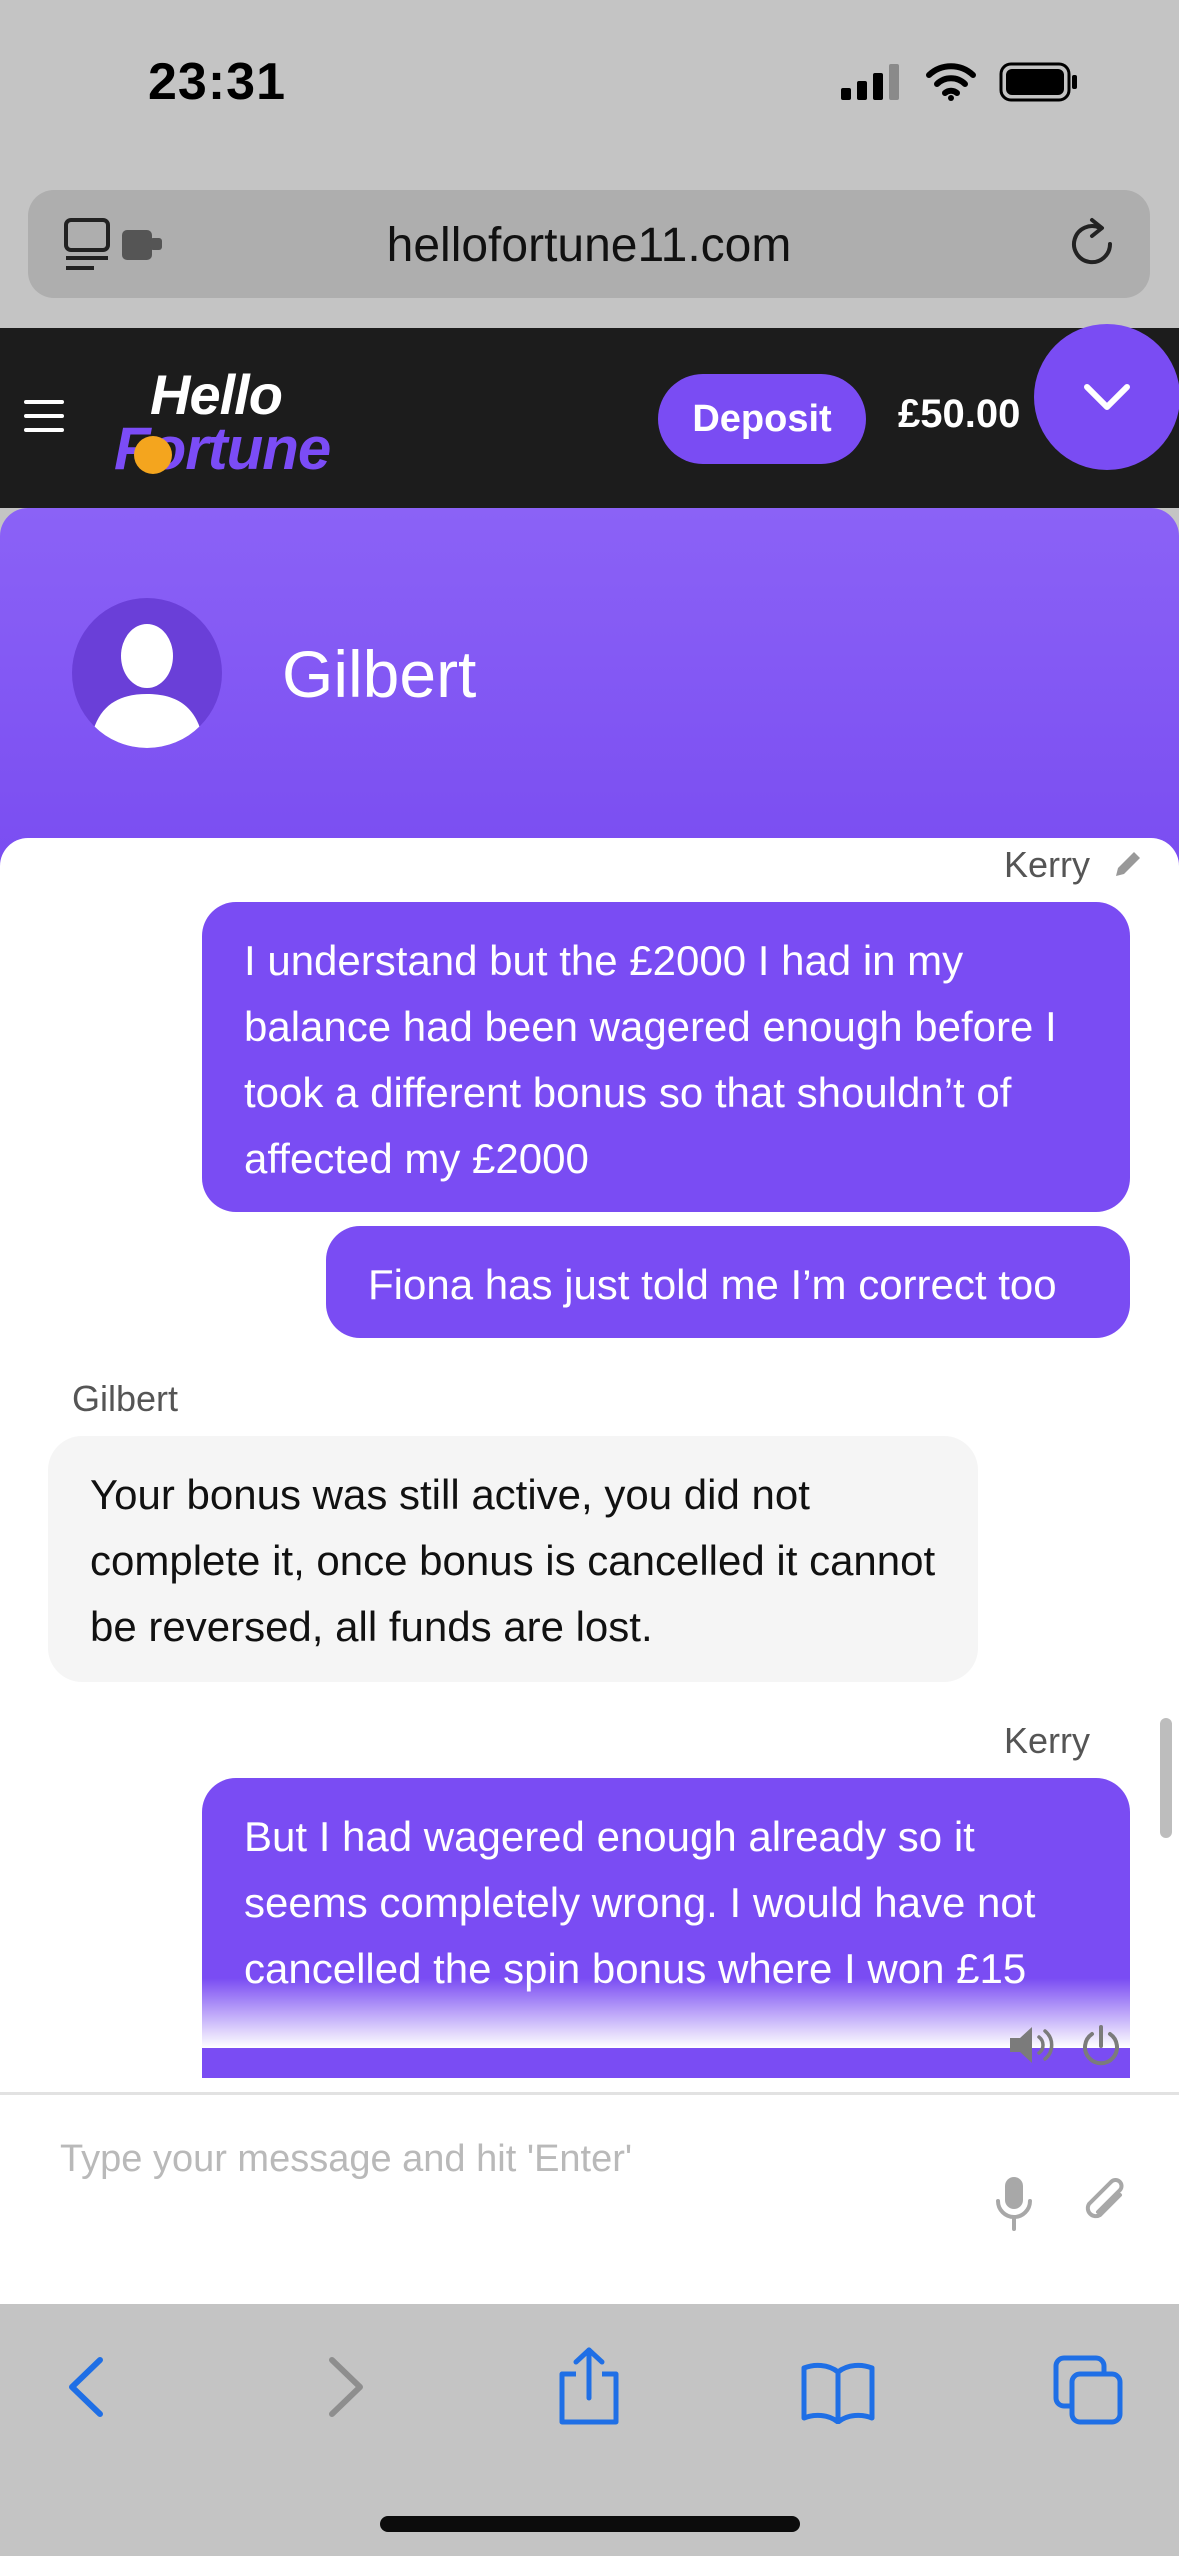 This screenshot has height=2556, width=1179. I want to click on back-arrow-icon, so click(88, 2387).